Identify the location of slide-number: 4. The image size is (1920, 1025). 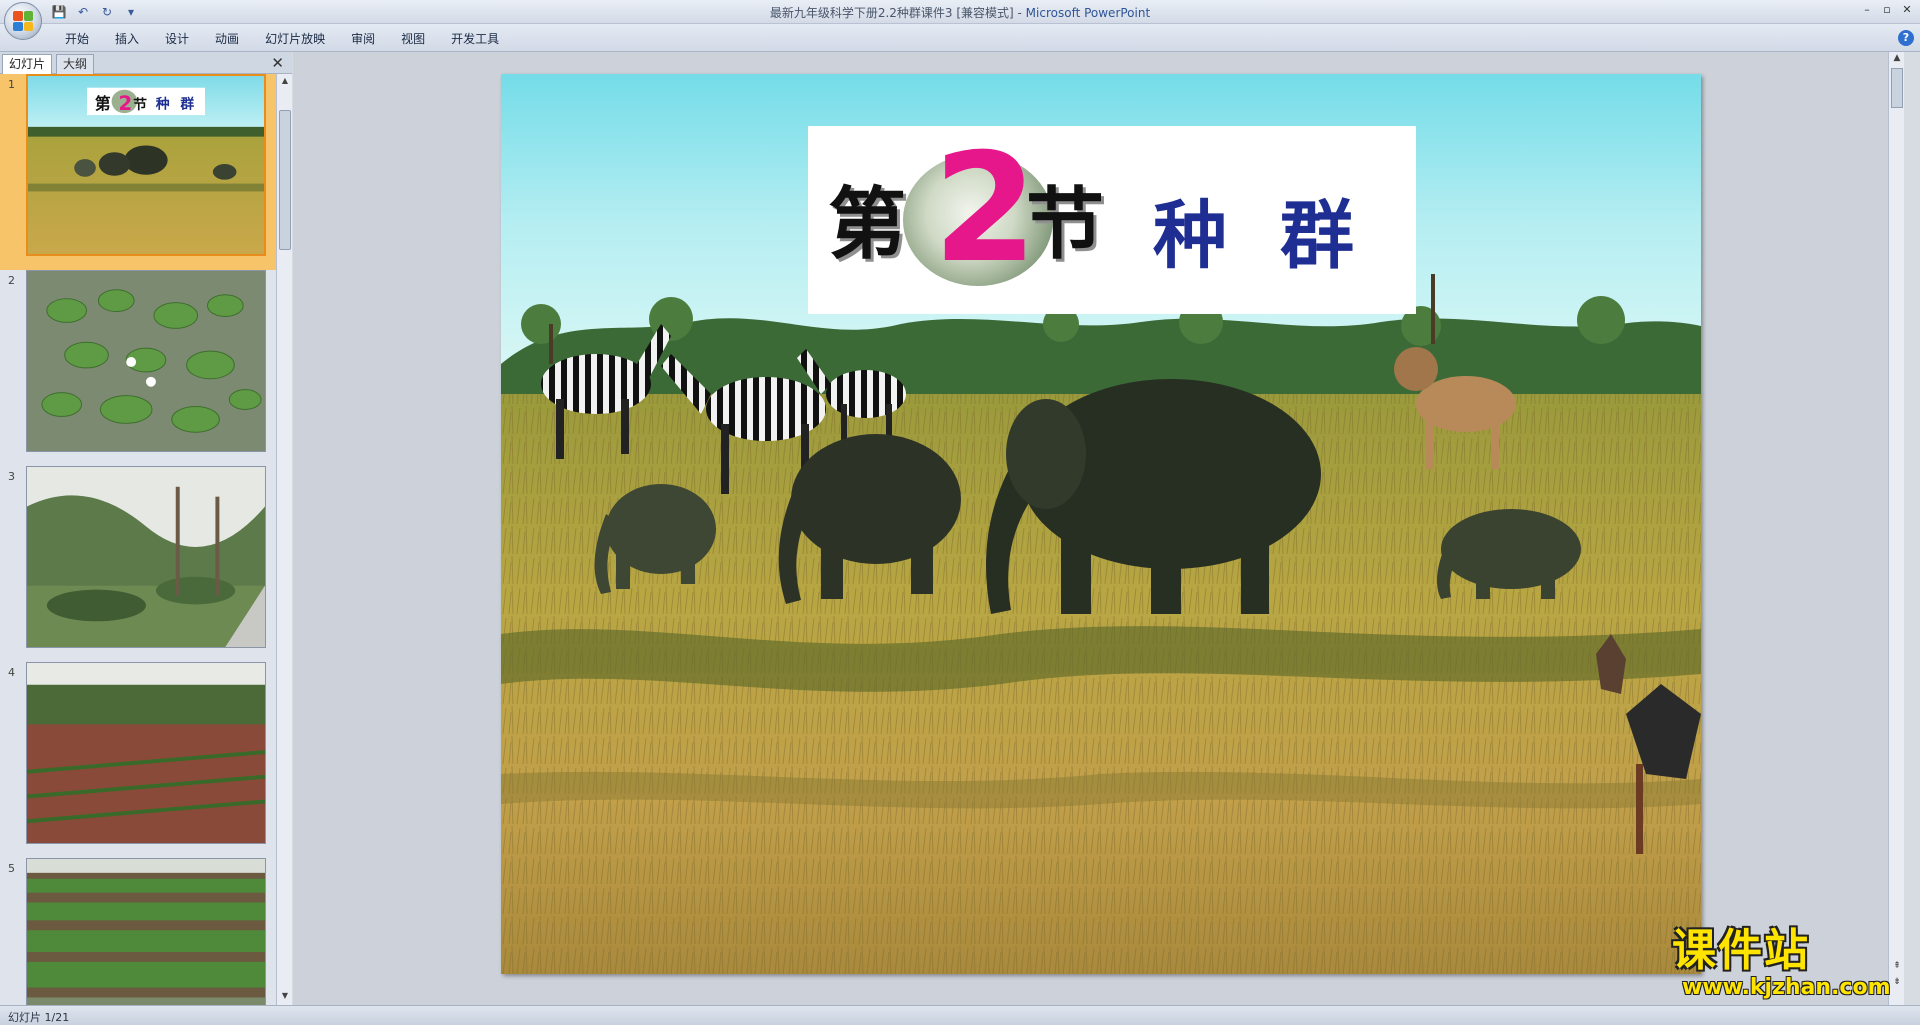
(11, 672).